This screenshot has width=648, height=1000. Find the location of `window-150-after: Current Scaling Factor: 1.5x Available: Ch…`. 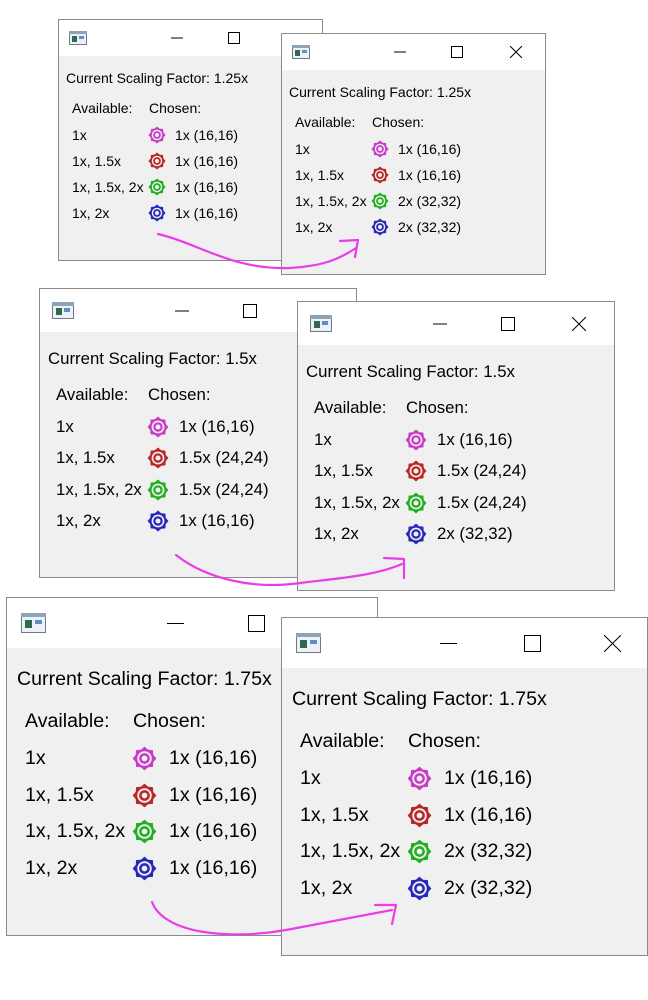

window-150-after: Current Scaling Factor: 1.5x Available: Ch… is located at coordinates (456, 446).